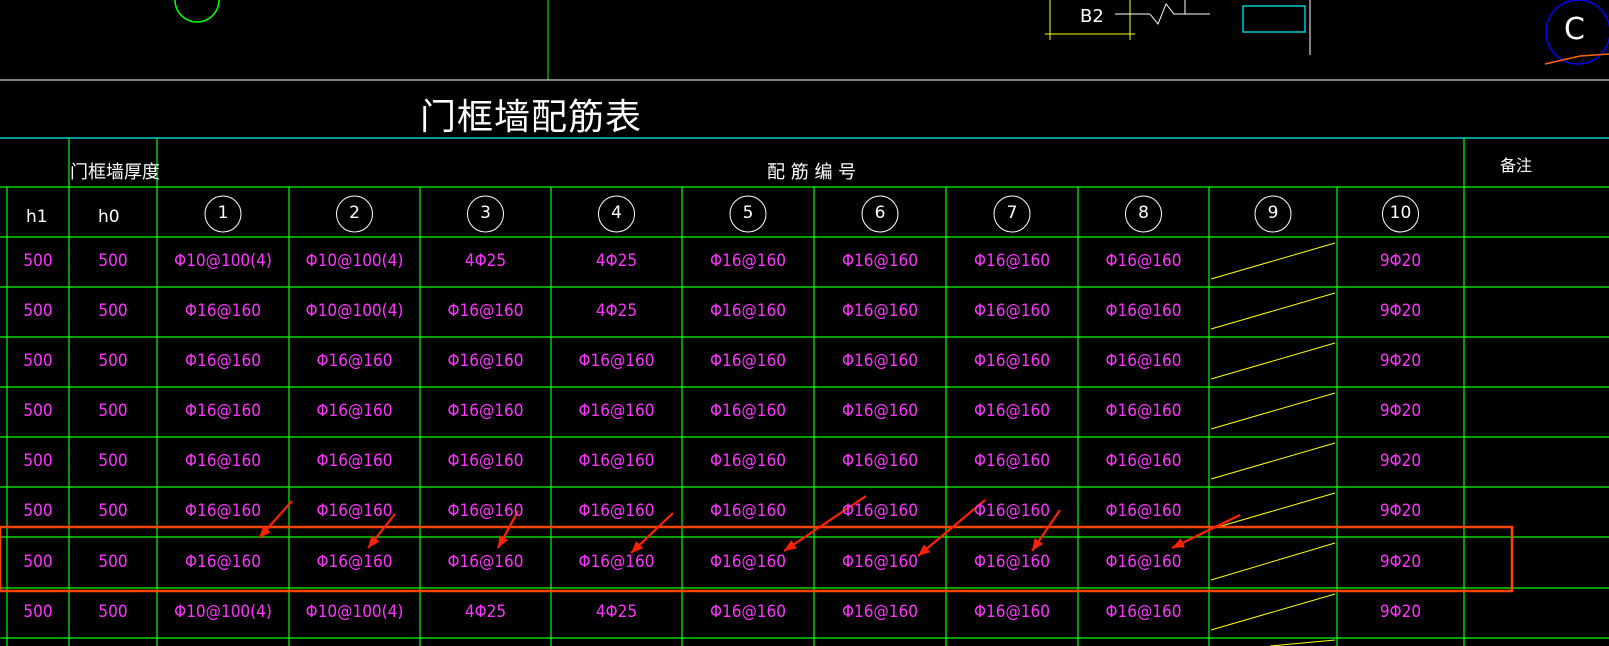 The height and width of the screenshot is (646, 1609). I want to click on header-h0: h0, so click(109, 217).